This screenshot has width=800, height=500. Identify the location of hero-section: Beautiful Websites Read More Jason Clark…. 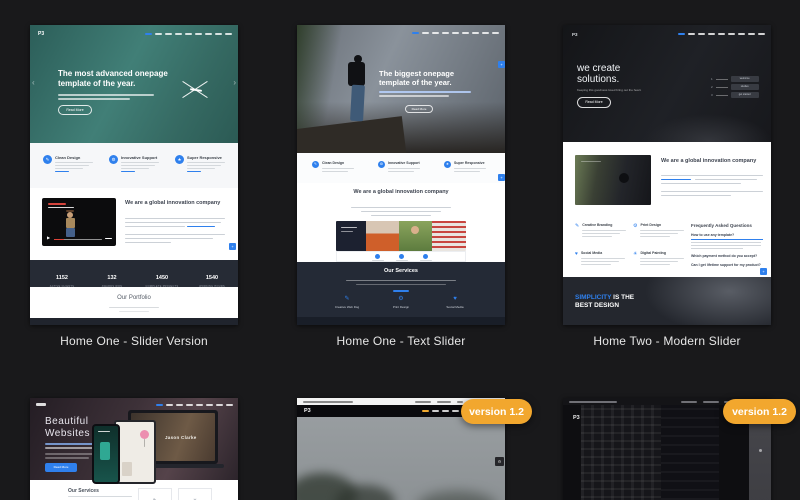
(134, 441).